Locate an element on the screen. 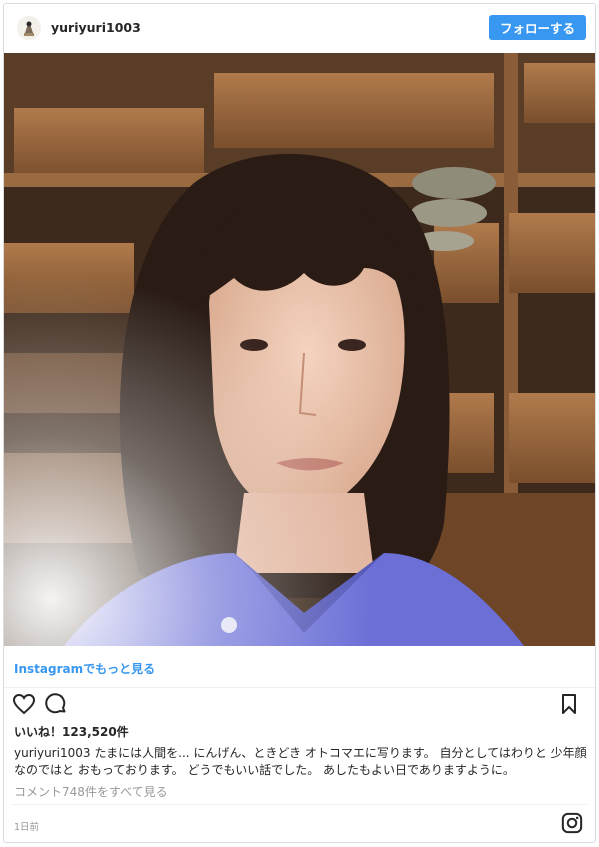 The width and height of the screenshot is (599, 847). view-more-on-instagram-link: Instagramでもっと見る is located at coordinates (84, 668).